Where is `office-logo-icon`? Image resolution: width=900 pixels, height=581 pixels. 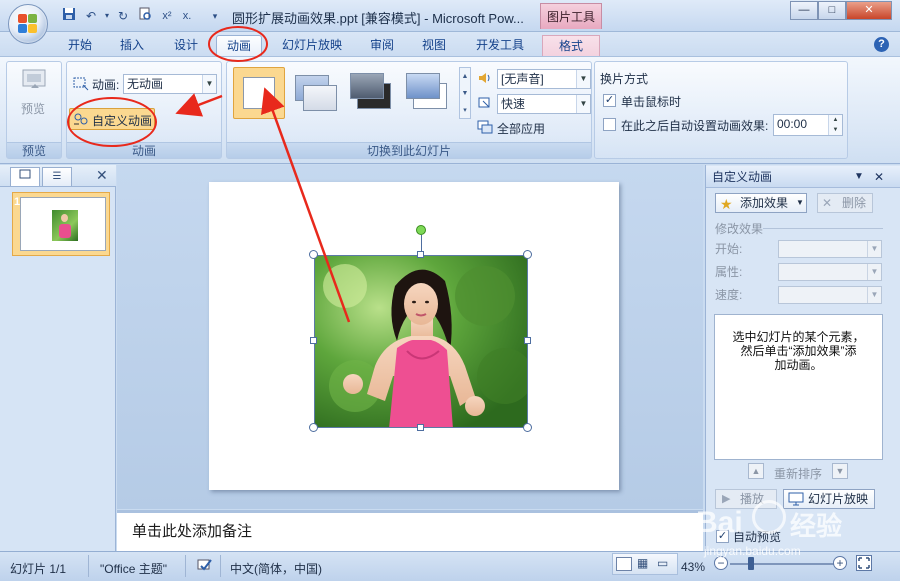
office-logo-icon is located at coordinates (28, 24).